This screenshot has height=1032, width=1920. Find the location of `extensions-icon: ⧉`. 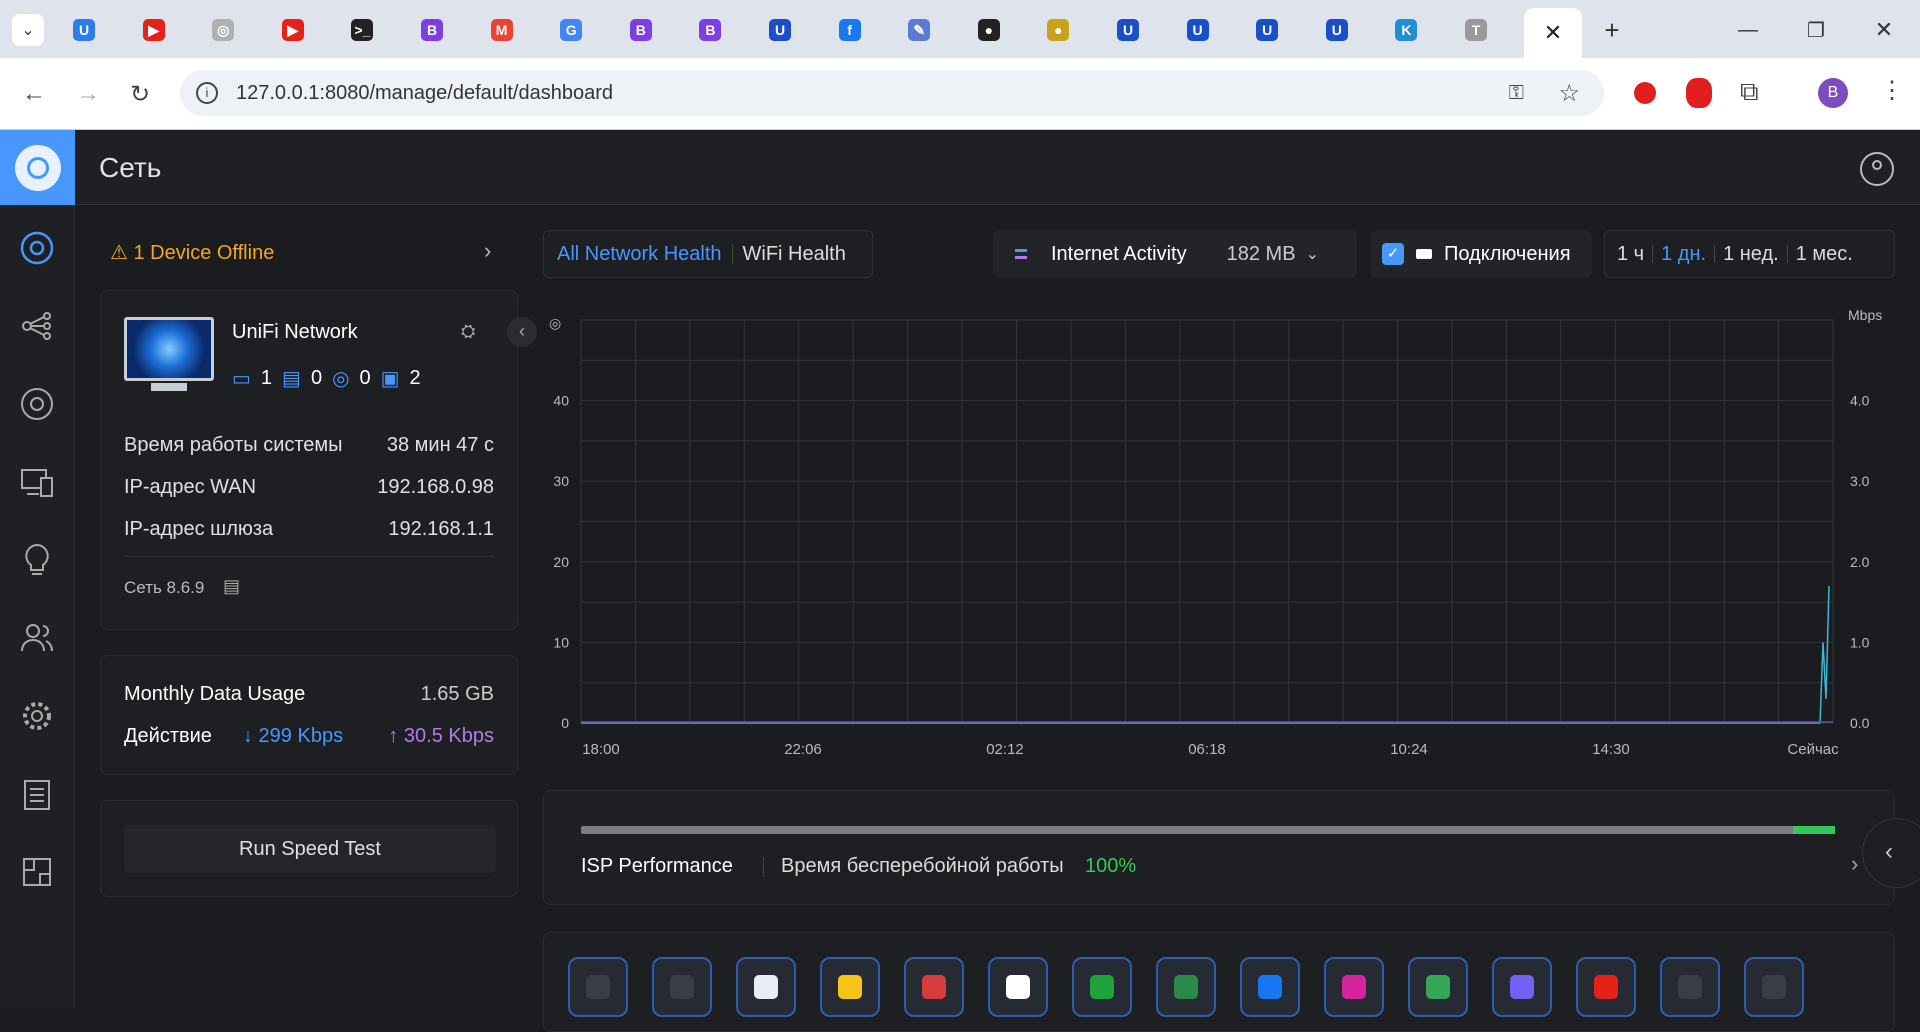

extensions-icon: ⧉ is located at coordinates (1749, 92).